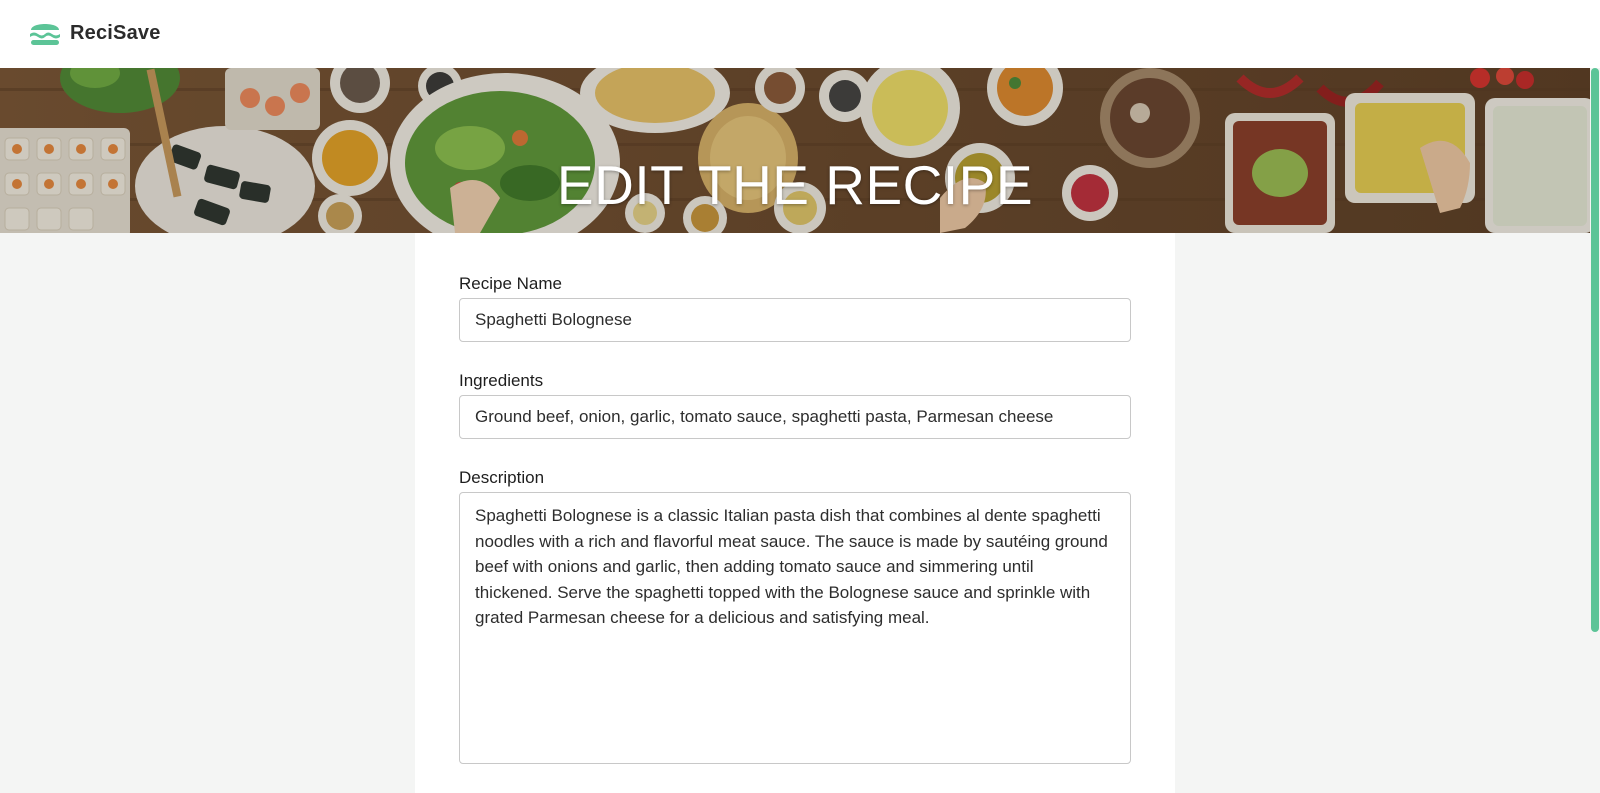 This screenshot has width=1600, height=793. What do you see at coordinates (1595, 350) in the screenshot?
I see `scrollbar-thumb` at bounding box center [1595, 350].